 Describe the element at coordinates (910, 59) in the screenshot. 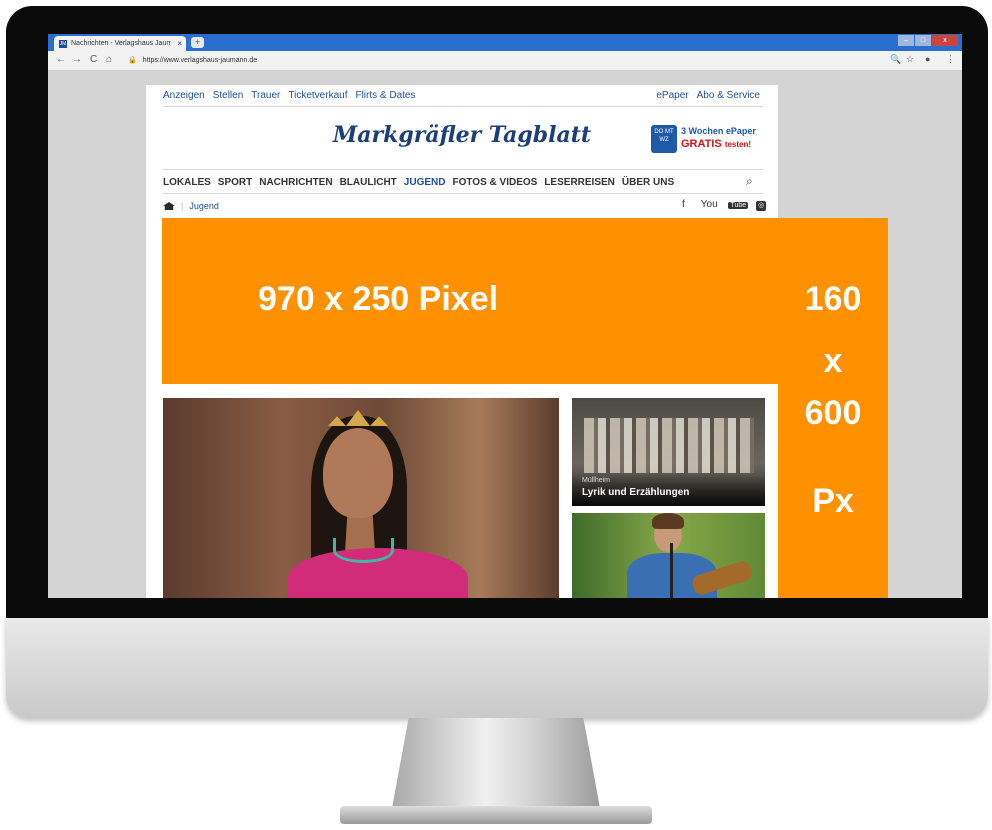

I see `bookmark-star-icon: ☆` at that location.